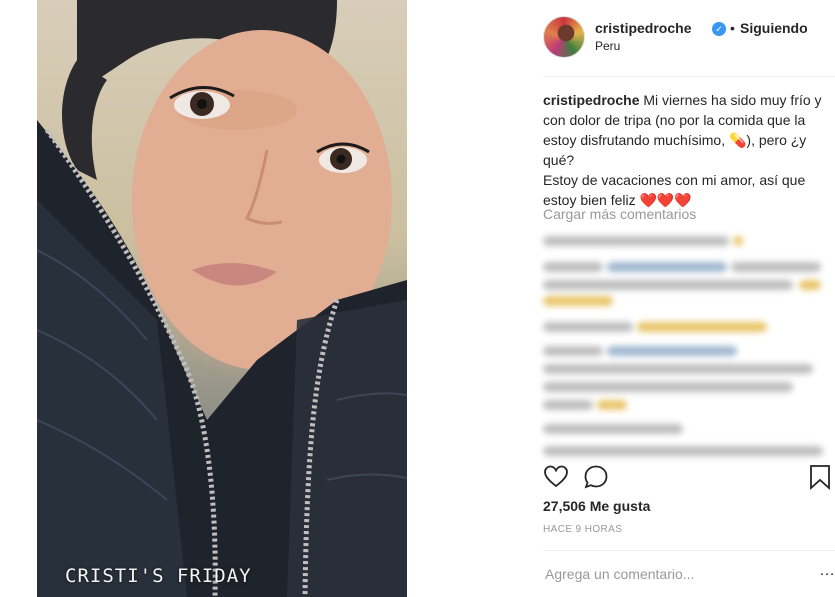  What do you see at coordinates (774, 28) in the screenshot?
I see `following-button: Siguiendo` at bounding box center [774, 28].